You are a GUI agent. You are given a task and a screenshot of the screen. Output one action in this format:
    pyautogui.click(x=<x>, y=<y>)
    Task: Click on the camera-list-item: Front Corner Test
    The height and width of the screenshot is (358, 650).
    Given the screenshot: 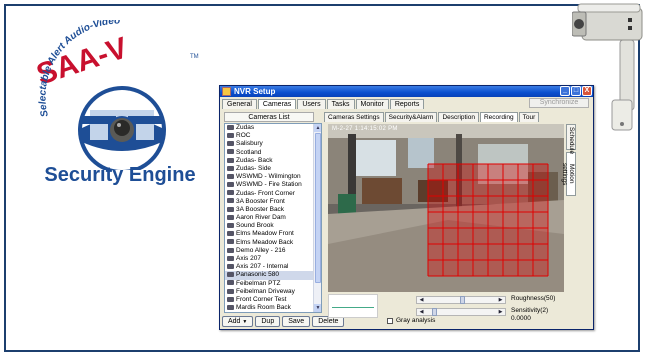 What is the action you would take?
    pyautogui.click(x=273, y=300)
    